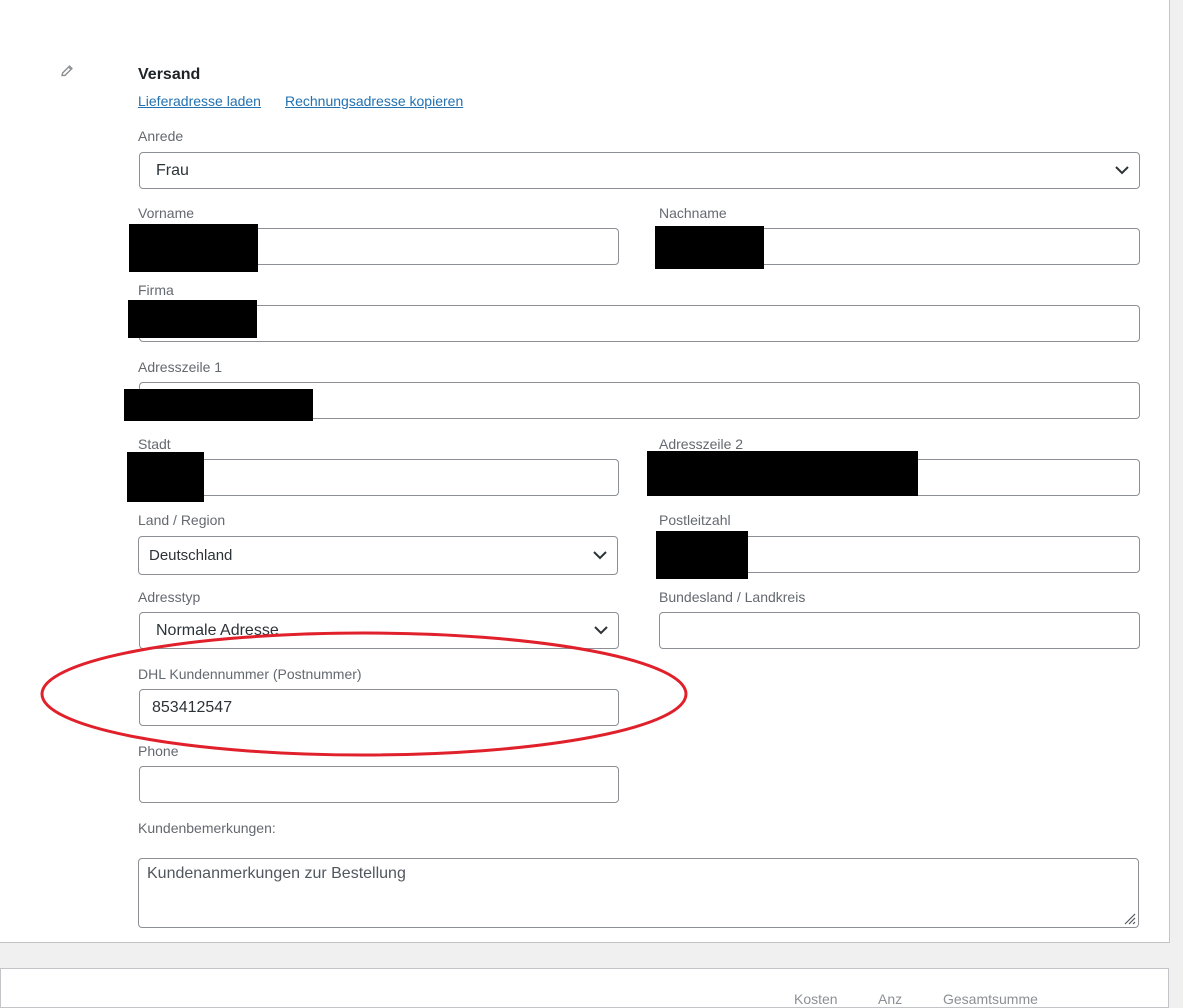 Image resolution: width=1183 pixels, height=1008 pixels. What do you see at coordinates (374, 101) in the screenshot?
I see `copy-billing-address-link: Rechnungsadresse kopieren` at bounding box center [374, 101].